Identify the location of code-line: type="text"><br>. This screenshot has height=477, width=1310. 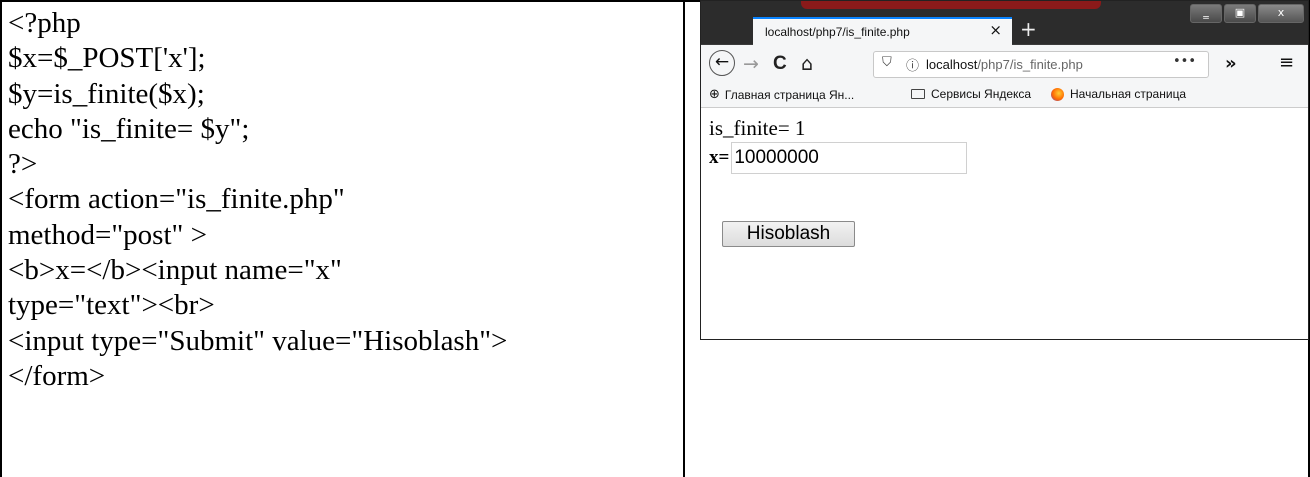
(111, 305).